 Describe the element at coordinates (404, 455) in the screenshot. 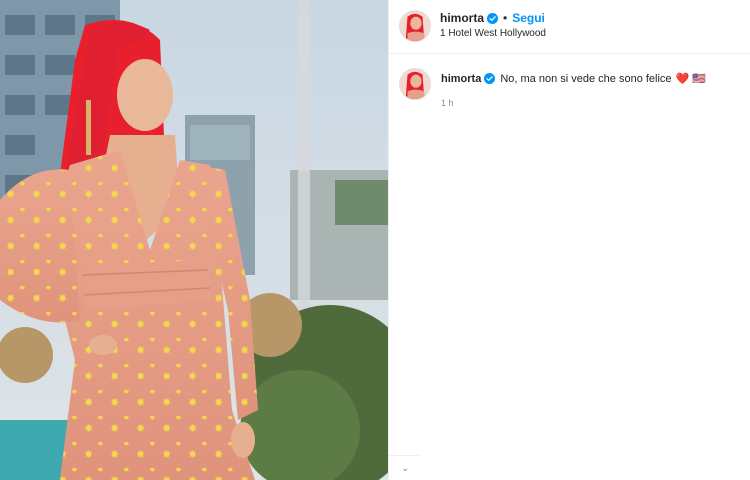

I see `divider` at that location.